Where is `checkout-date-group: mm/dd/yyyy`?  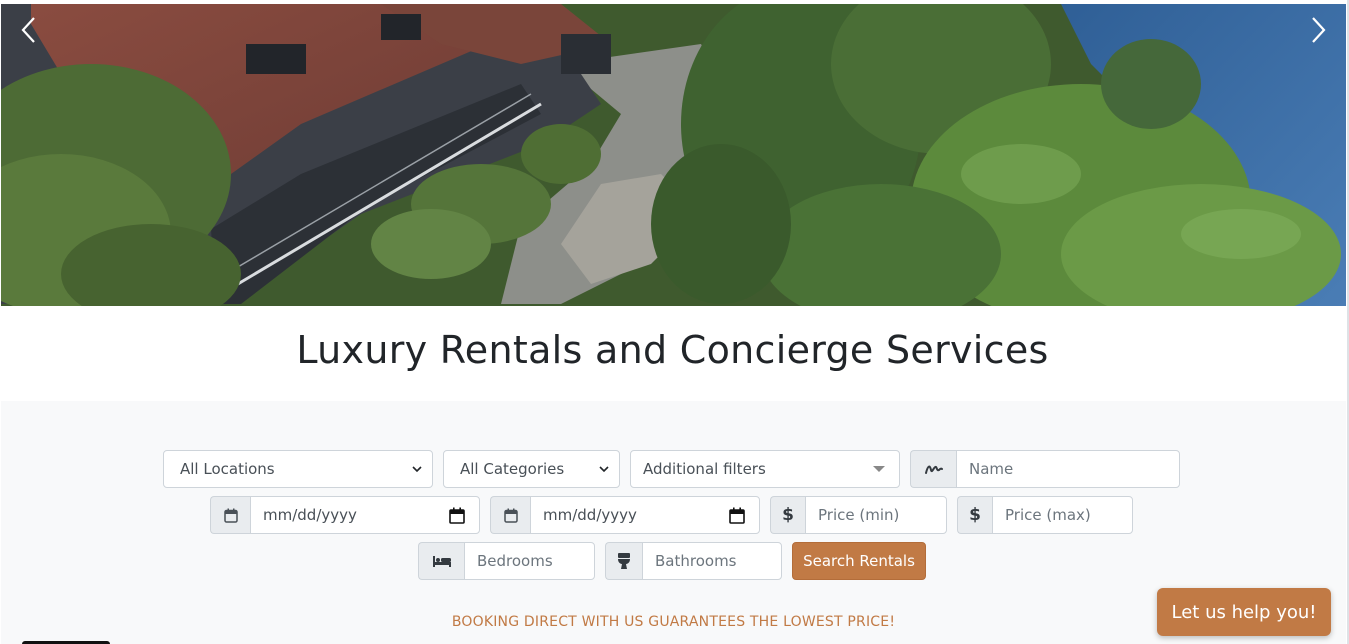
checkout-date-group: mm/dd/yyyy is located at coordinates (625, 515).